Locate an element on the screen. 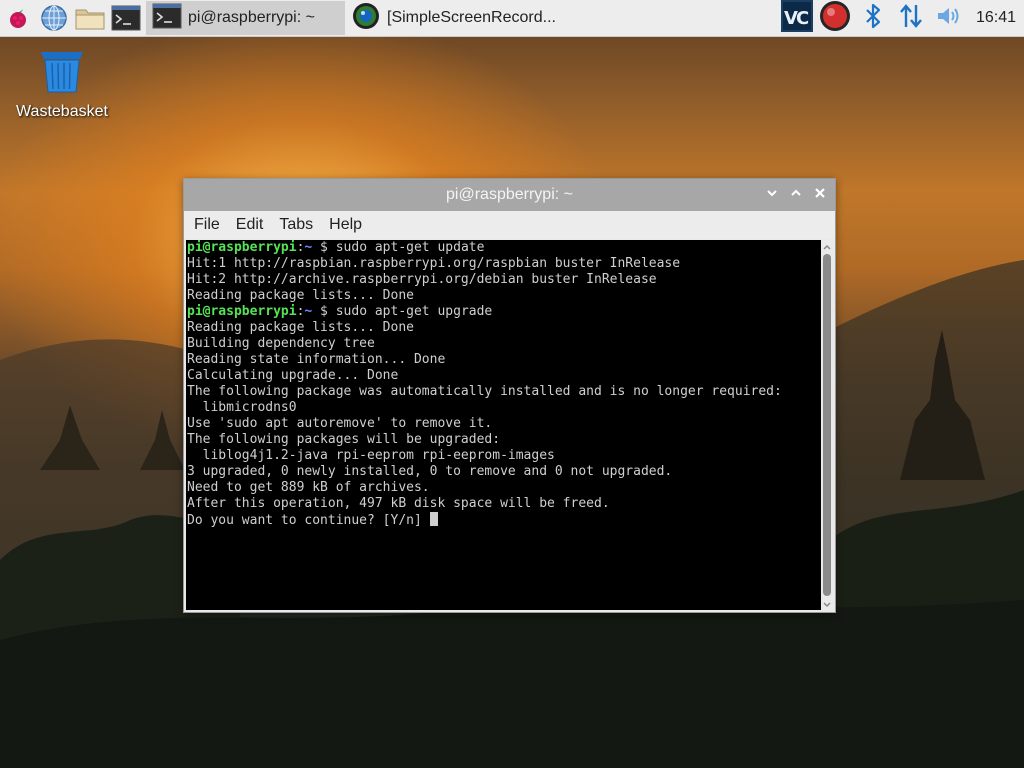 The width and height of the screenshot is (1024, 768). task-terminal: pi@raspberrypi: ~ is located at coordinates (245, 18).